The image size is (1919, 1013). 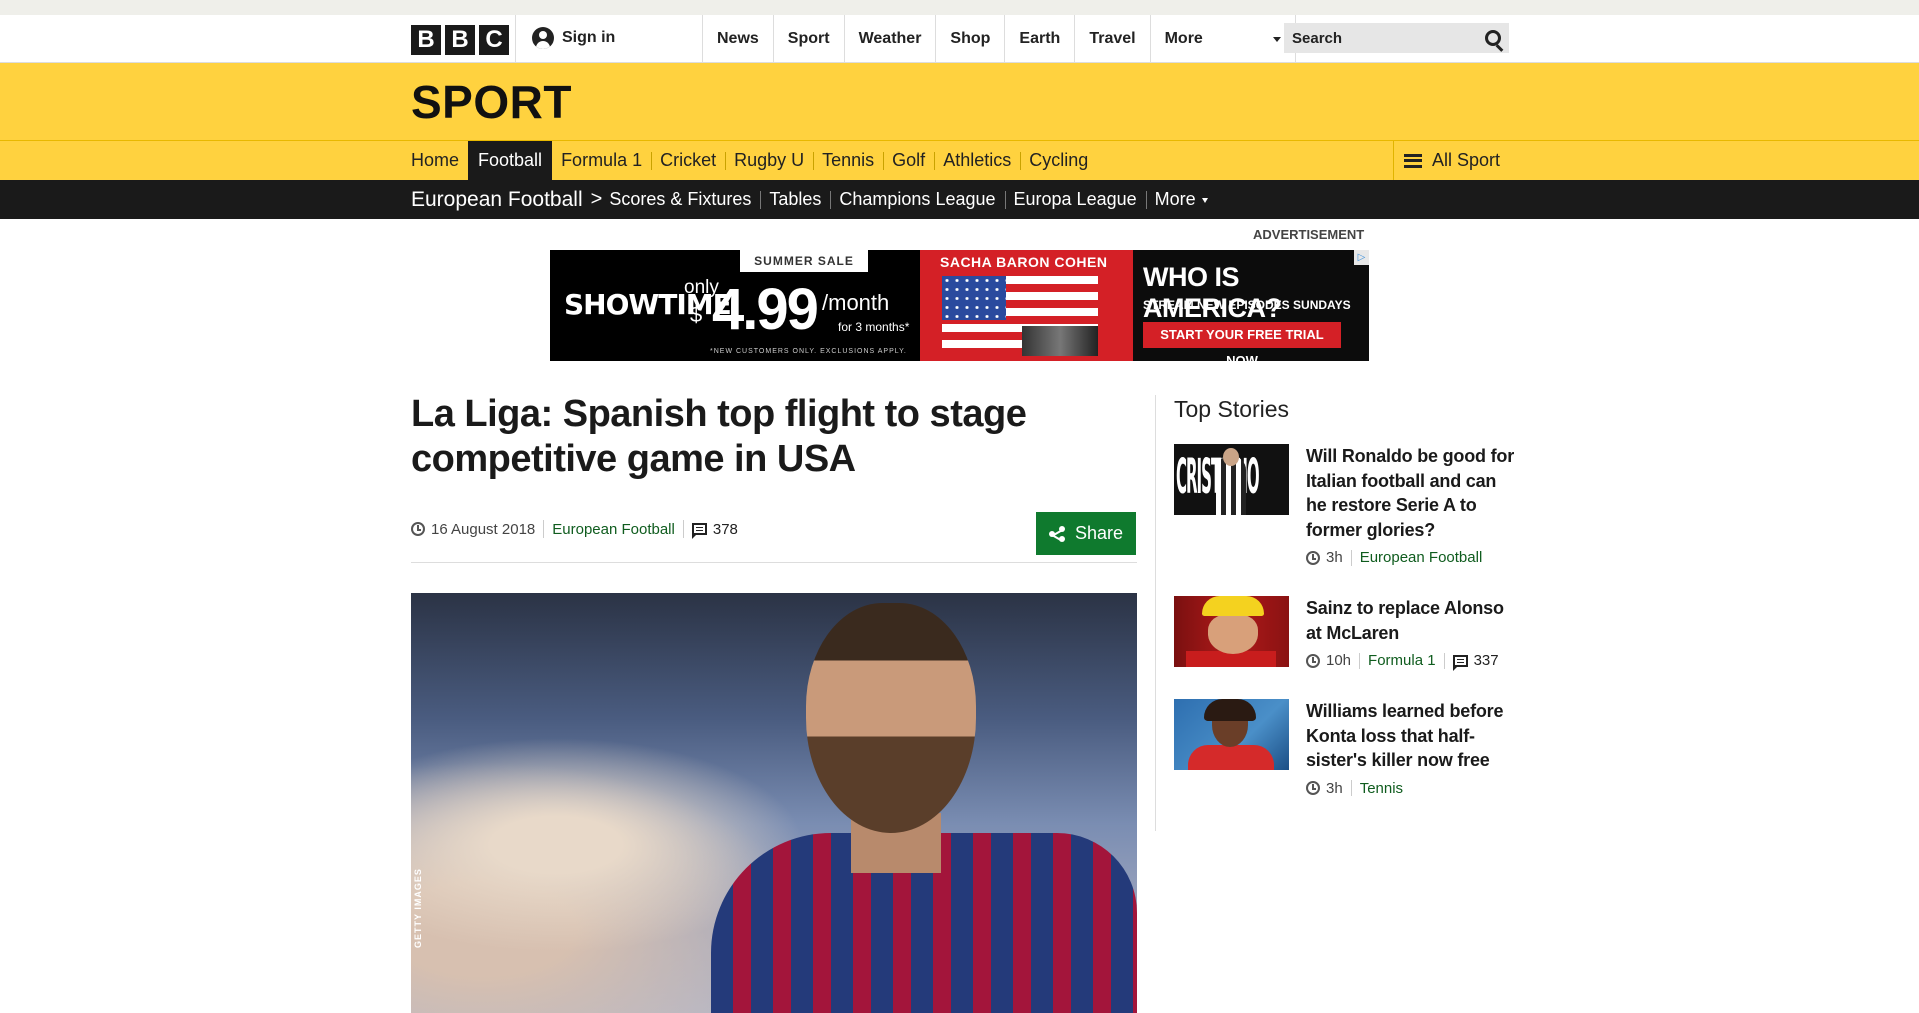 I want to click on share-icon, so click(x=1056, y=533).